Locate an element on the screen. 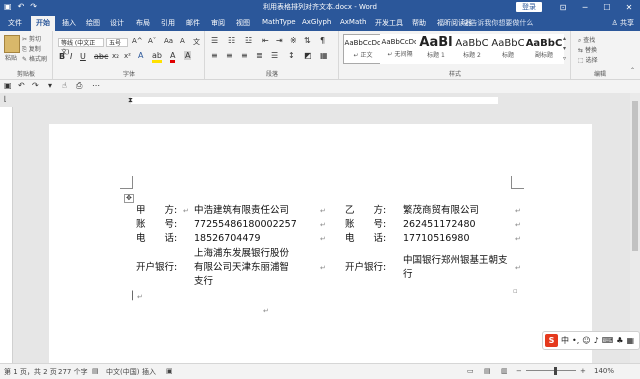  more-commands-icon: ⋯ is located at coordinates (96, 85).